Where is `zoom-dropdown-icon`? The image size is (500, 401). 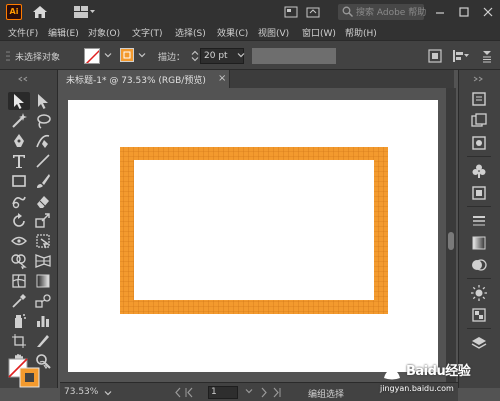
zoom-dropdown-icon is located at coordinates (108, 393).